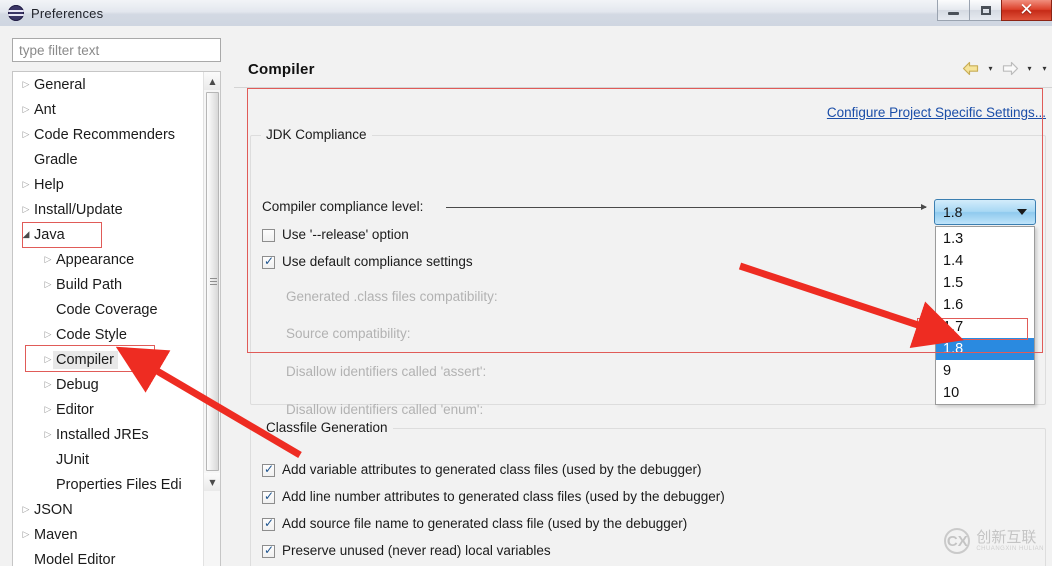  What do you see at coordinates (212, 81) in the screenshot?
I see `scroll-up-icon: ▲` at bounding box center [212, 81].